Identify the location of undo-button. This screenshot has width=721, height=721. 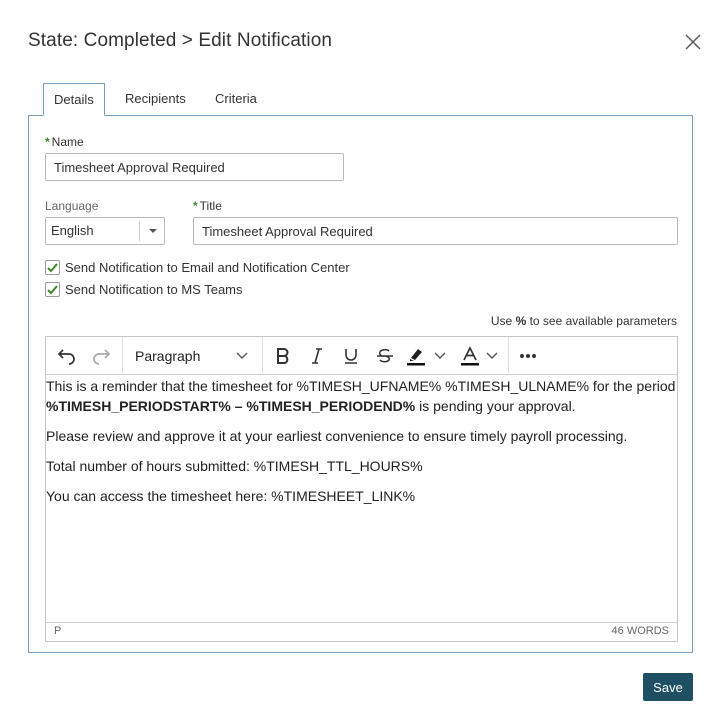
(67, 356).